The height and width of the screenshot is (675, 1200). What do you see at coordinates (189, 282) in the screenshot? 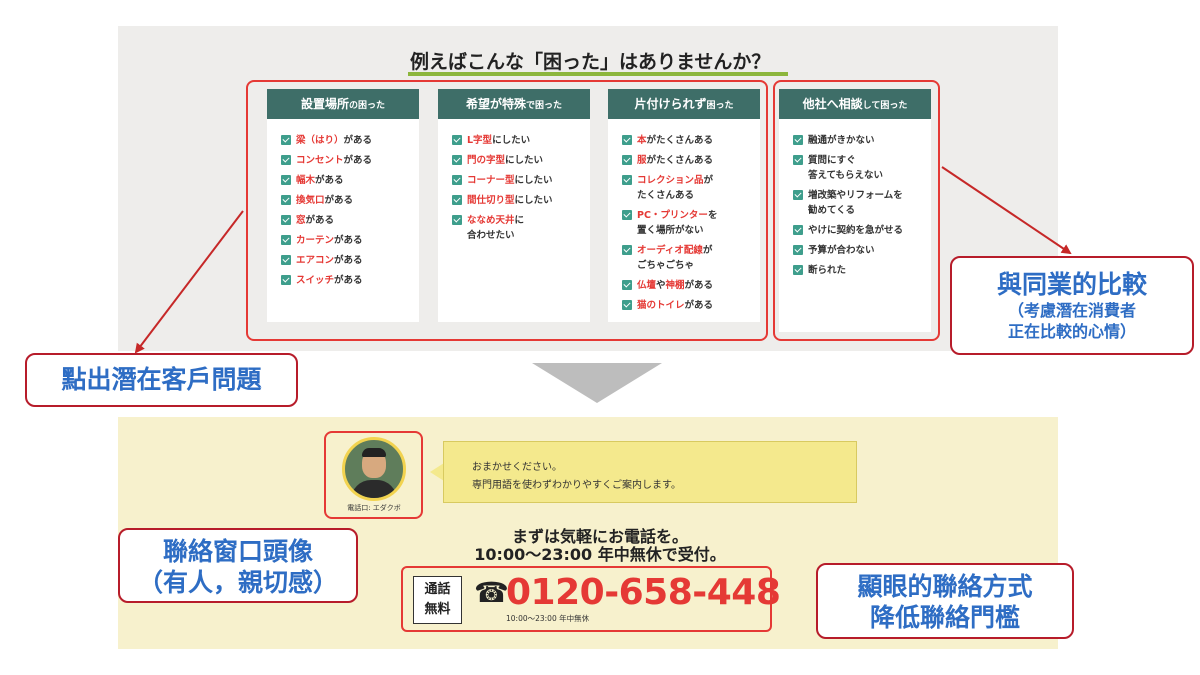
I see `arrow-to-problem-annotation` at bounding box center [189, 282].